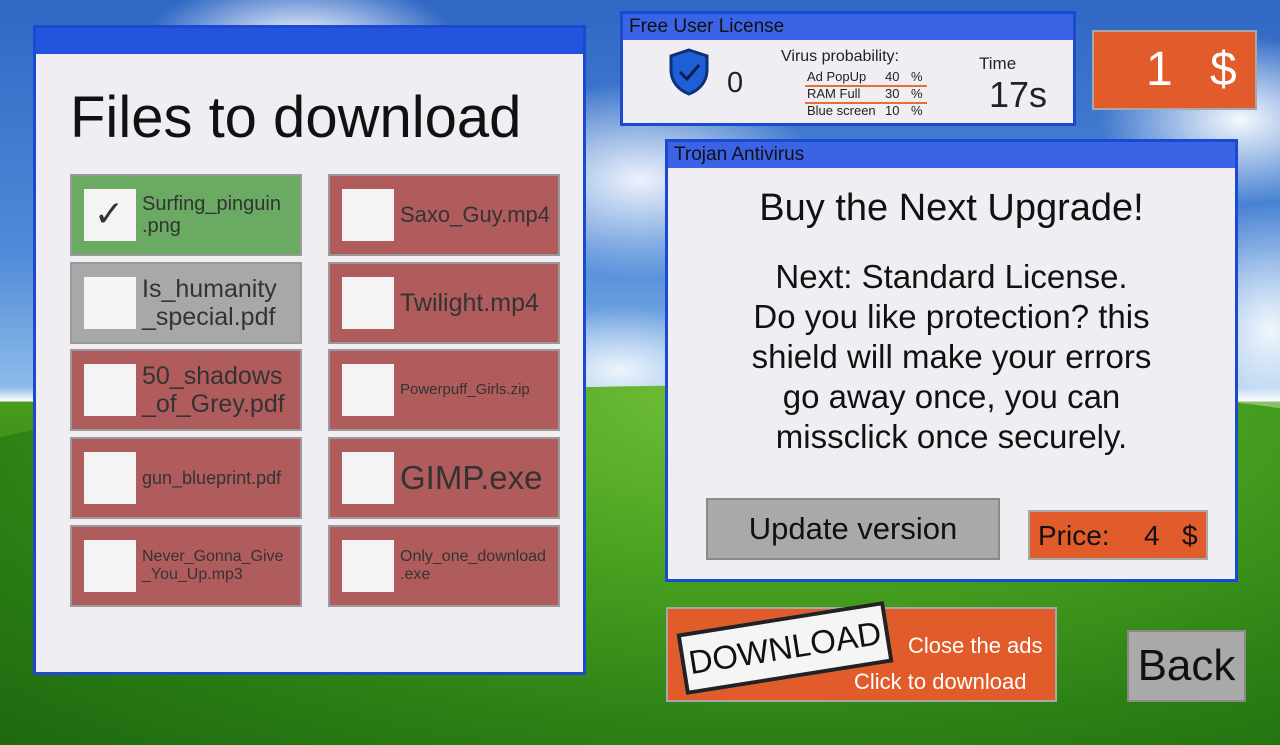  I want to click on shield-check-icon, so click(689, 72).